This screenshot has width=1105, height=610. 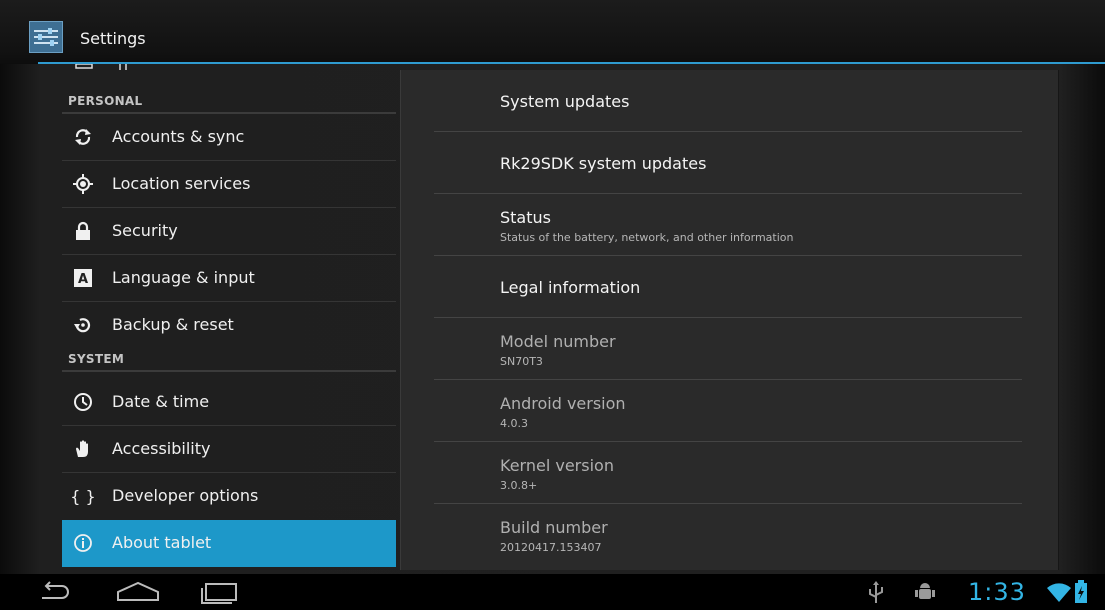 What do you see at coordinates (105, 101) in the screenshot?
I see `section-header-label: PERSONAL` at bounding box center [105, 101].